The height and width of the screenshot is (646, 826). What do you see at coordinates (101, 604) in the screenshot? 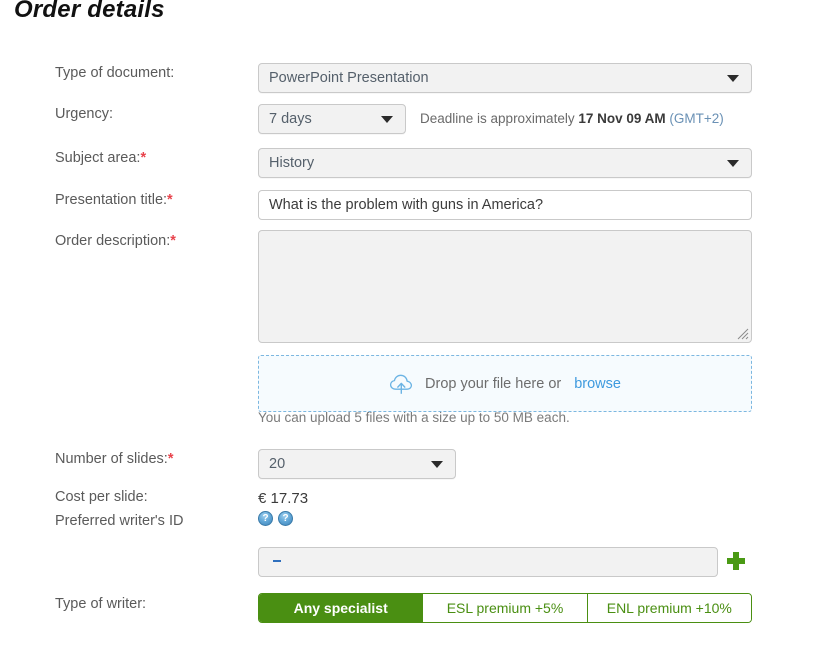
I see `label-type-of-writer: Type of writer:` at bounding box center [101, 604].